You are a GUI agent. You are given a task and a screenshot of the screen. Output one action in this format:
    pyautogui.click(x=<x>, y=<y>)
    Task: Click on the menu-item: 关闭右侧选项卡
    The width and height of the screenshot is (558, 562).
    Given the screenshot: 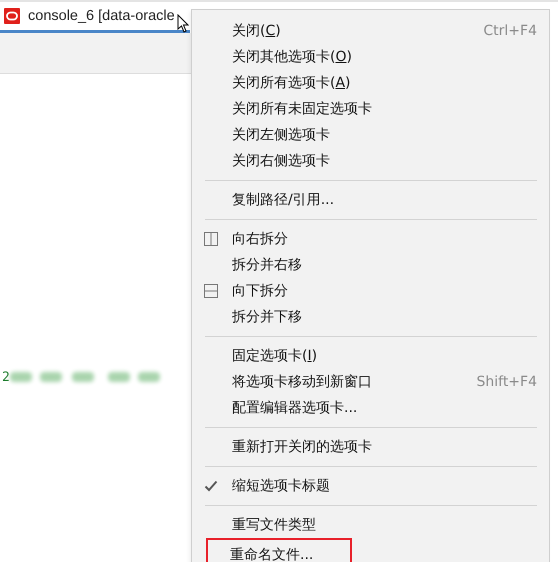 What is the action you would take?
    pyautogui.click(x=384, y=161)
    